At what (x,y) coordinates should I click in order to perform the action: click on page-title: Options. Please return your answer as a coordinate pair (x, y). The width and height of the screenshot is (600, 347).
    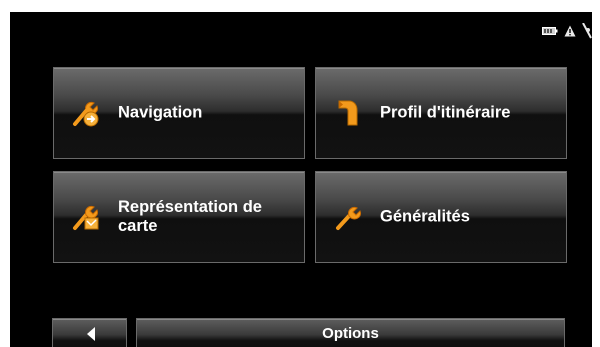
    Looking at the image, I should click on (350, 333).